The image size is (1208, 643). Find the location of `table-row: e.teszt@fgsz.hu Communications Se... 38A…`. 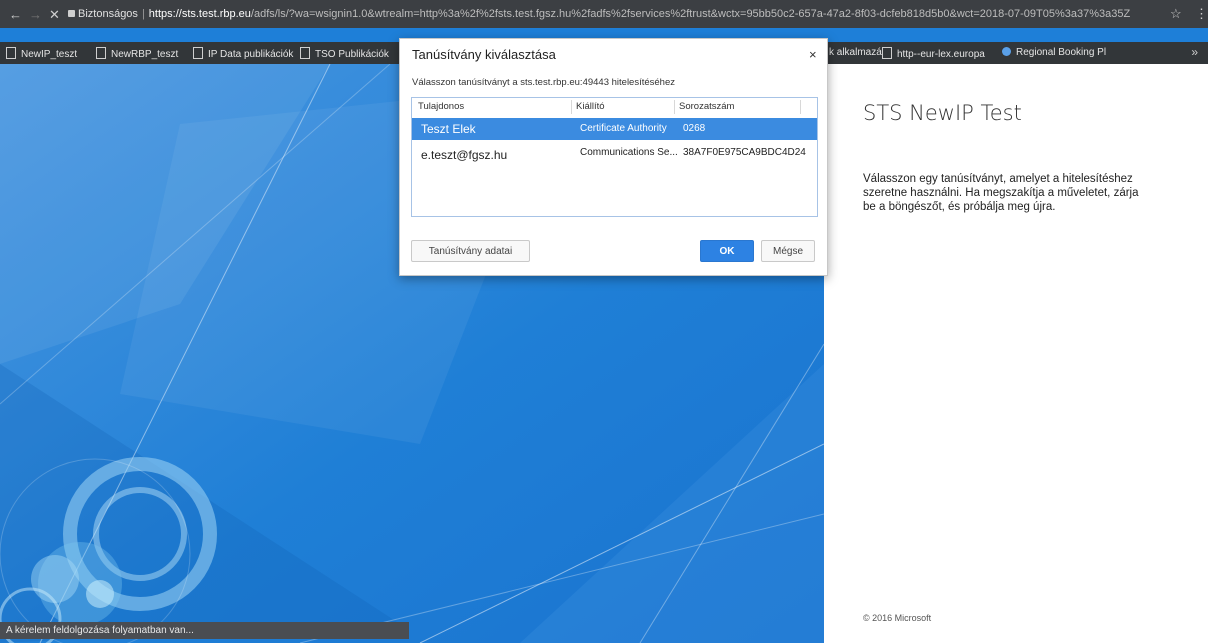

table-row: e.teszt@fgsz.hu Communications Se... 38A… is located at coordinates (614, 153).